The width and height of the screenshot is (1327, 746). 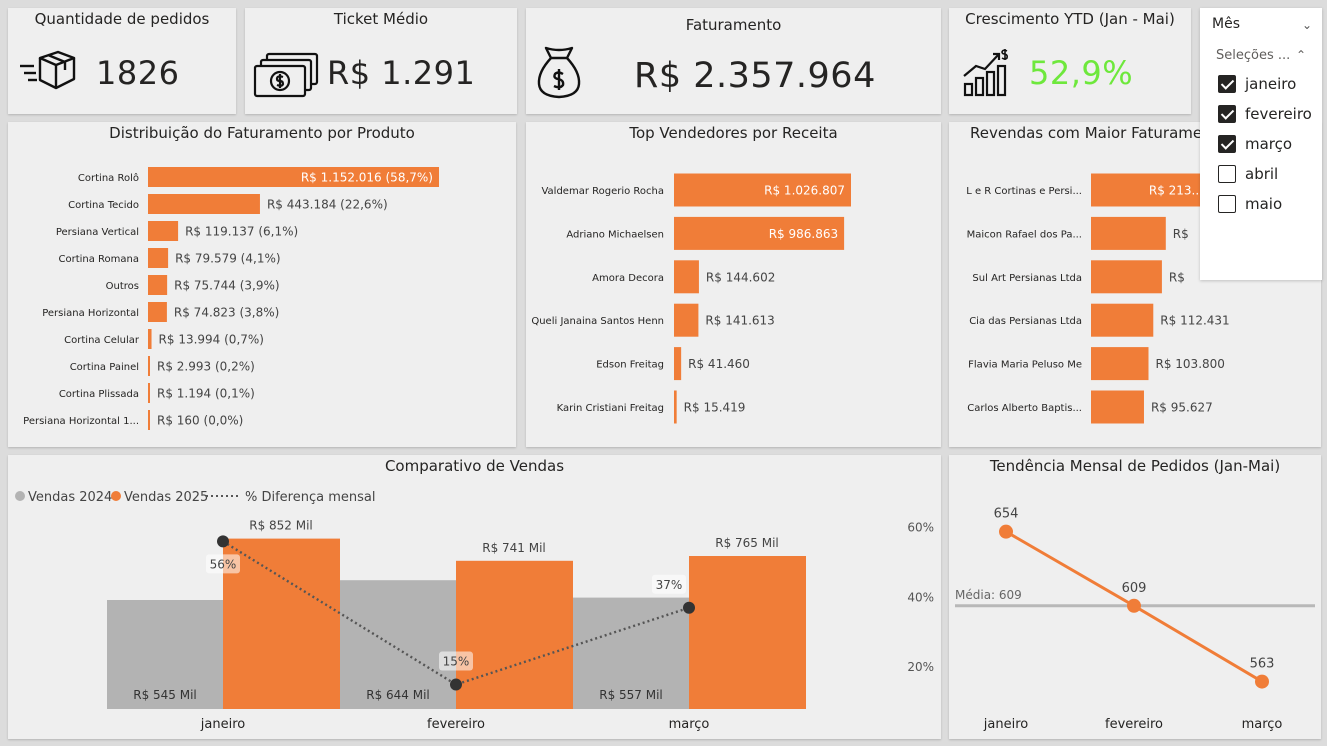 What do you see at coordinates (97, 232) in the screenshot?
I see `category-label: Persiana Vertical` at bounding box center [97, 232].